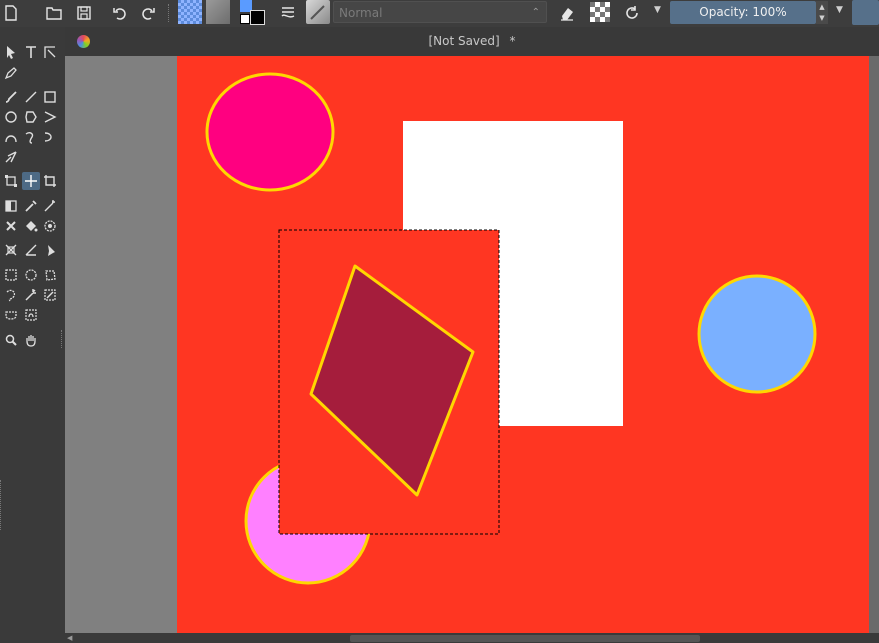  What do you see at coordinates (632, 12) in the screenshot?
I see `reload-preset-icon` at bounding box center [632, 12].